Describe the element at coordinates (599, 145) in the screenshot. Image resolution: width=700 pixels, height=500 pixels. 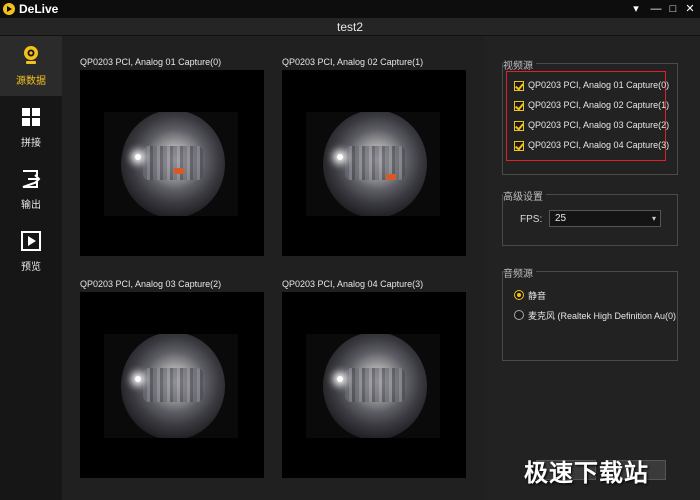
I see `video-source-label: QP0203 PCI, Analog 04 Capture(3)` at that location.